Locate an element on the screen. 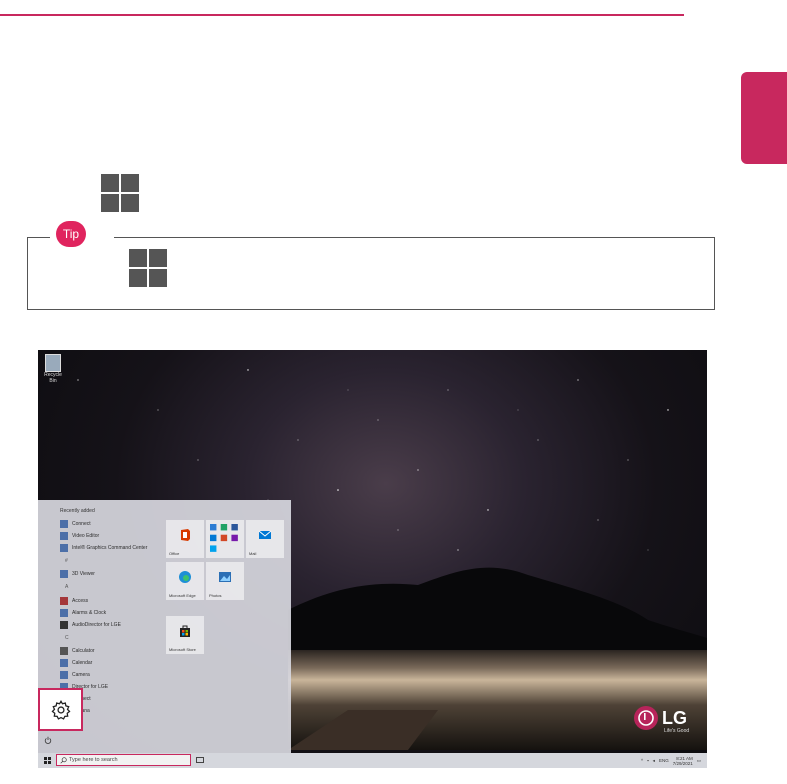 The height and width of the screenshot is (784, 787). notification-icon: ▭ is located at coordinates (699, 761).